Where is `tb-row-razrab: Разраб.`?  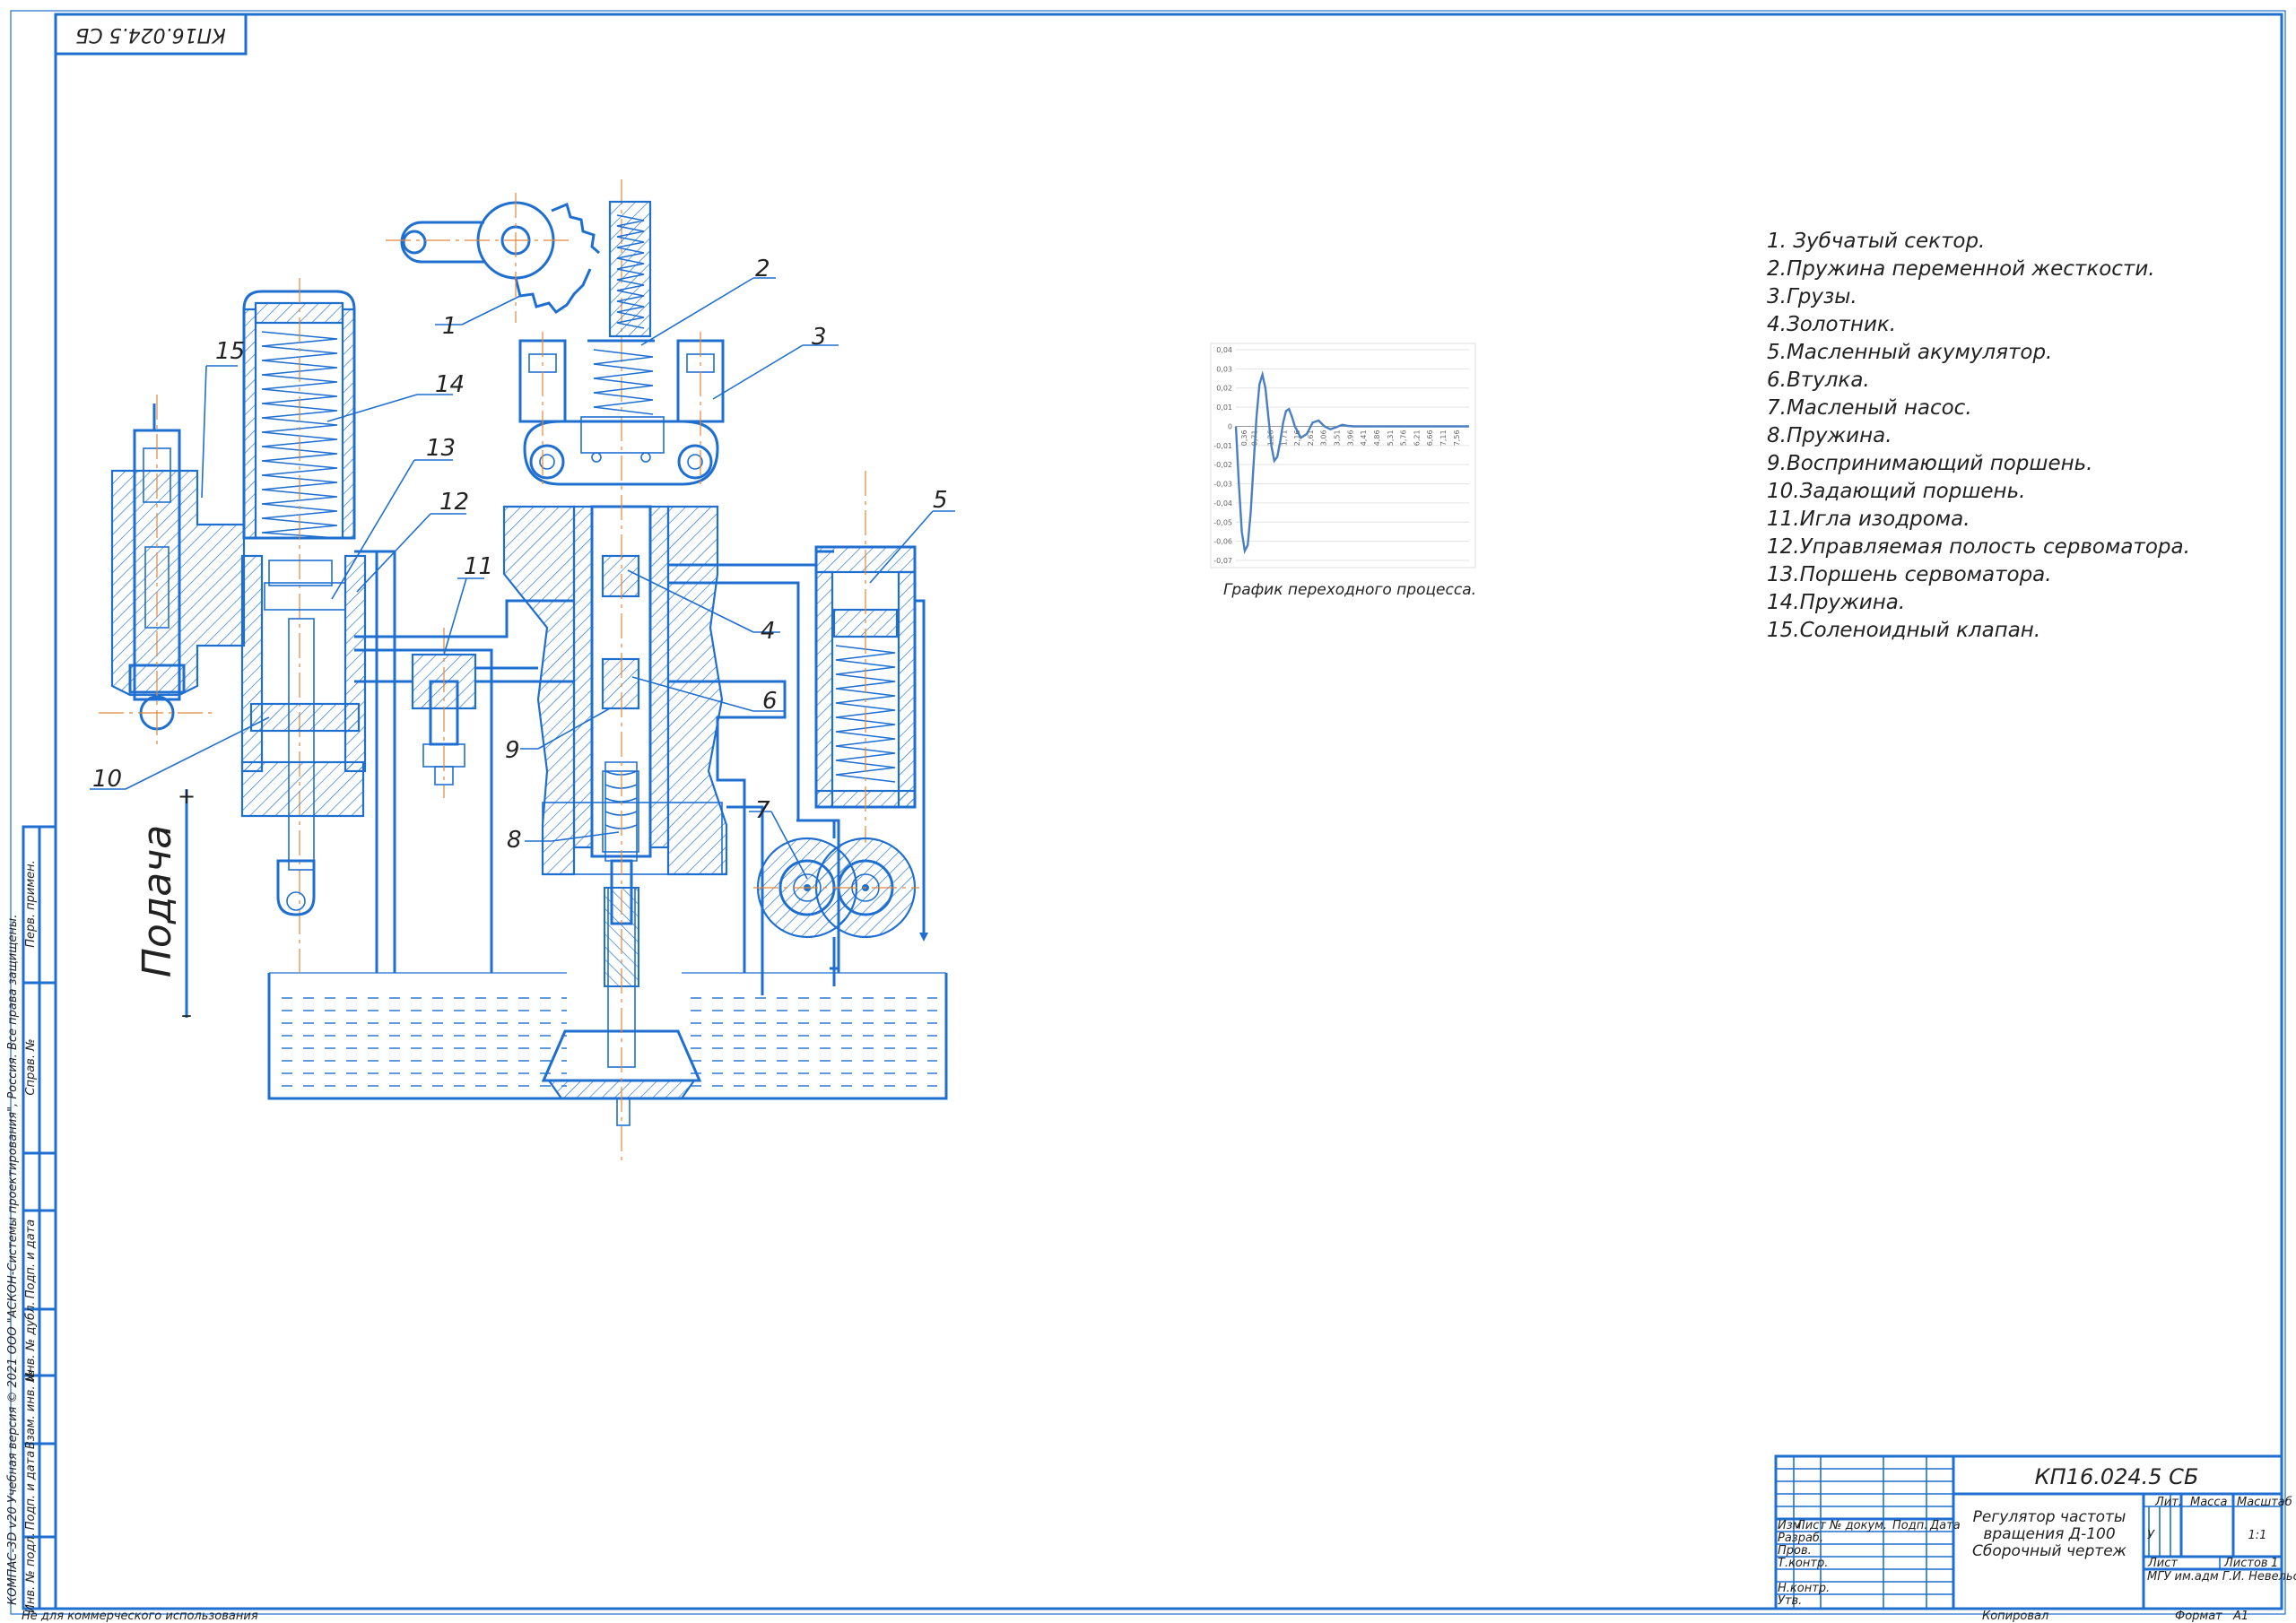
tb-row-razrab: Разраб. is located at coordinates (1800, 1538).